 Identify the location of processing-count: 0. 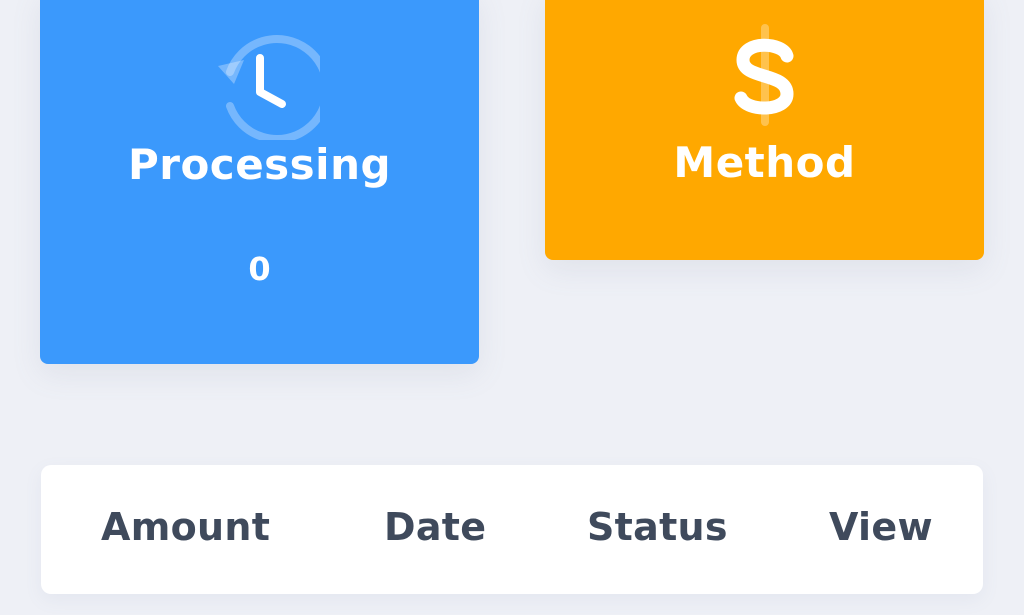
(259, 269).